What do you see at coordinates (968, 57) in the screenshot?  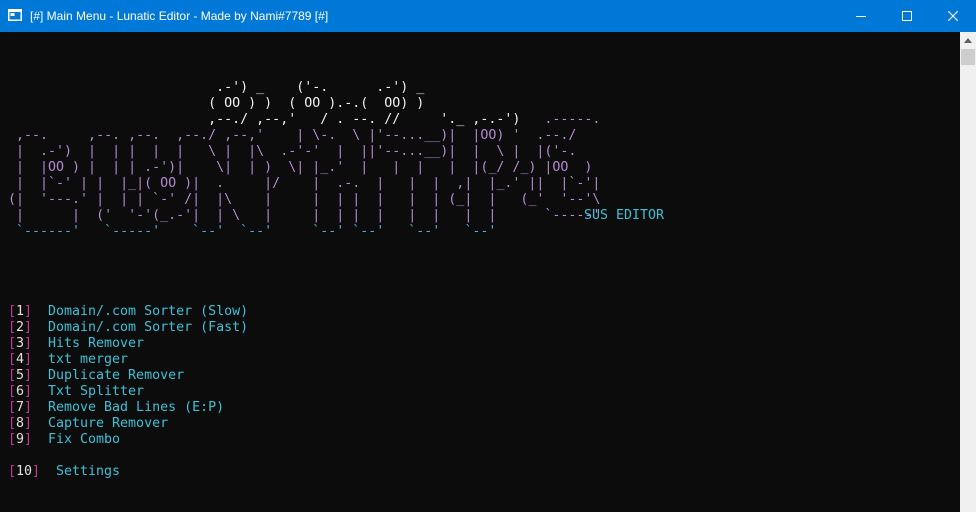 I see `scroll-thumb` at bounding box center [968, 57].